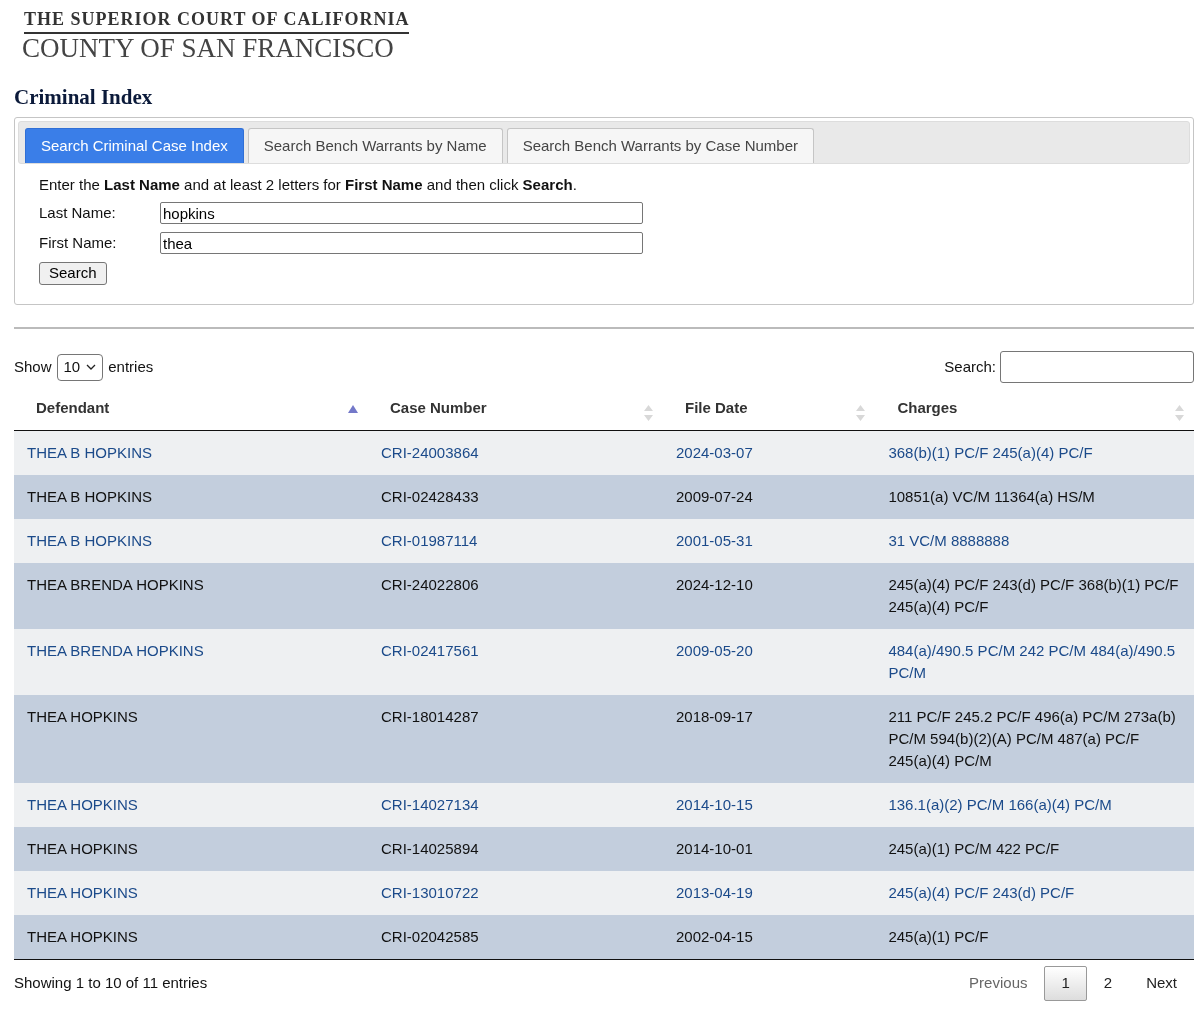 This screenshot has height=1034, width=1200. I want to click on entries-label: entries, so click(131, 367).